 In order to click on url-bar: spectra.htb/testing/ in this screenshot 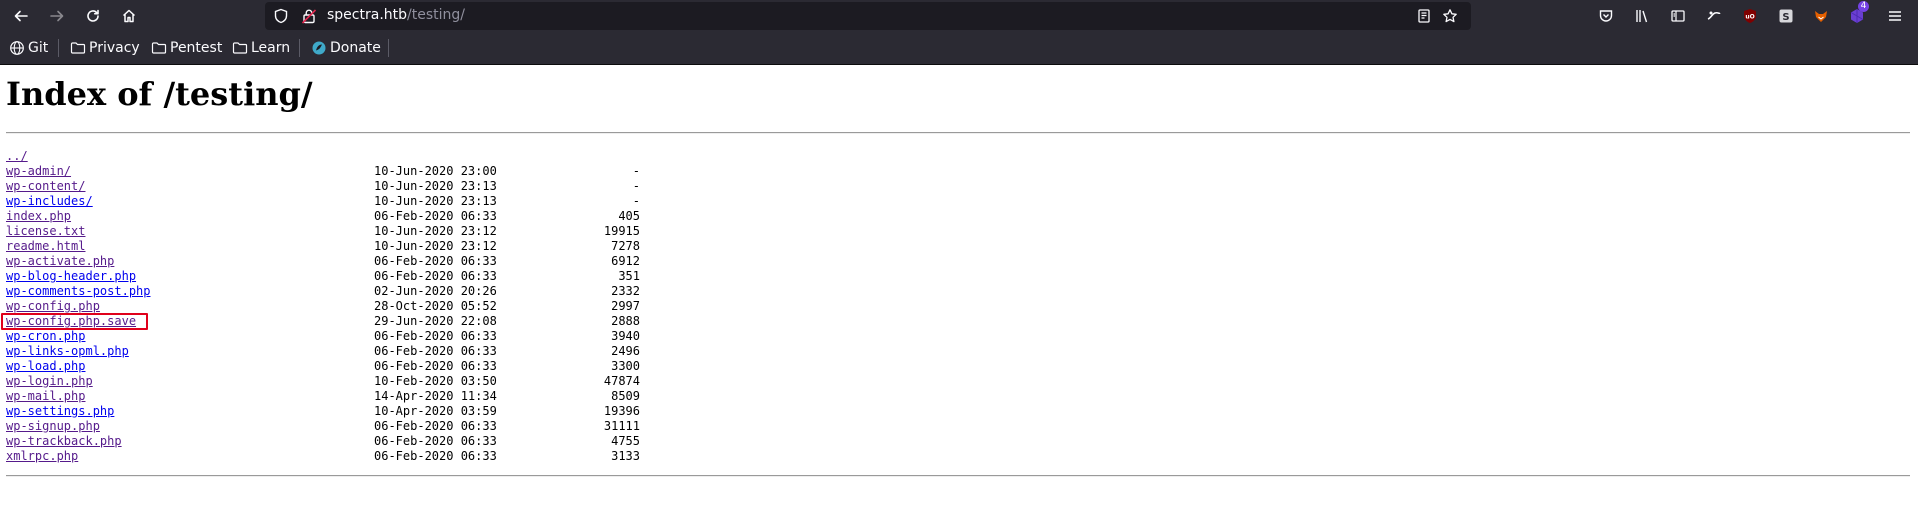, I will do `click(868, 16)`.